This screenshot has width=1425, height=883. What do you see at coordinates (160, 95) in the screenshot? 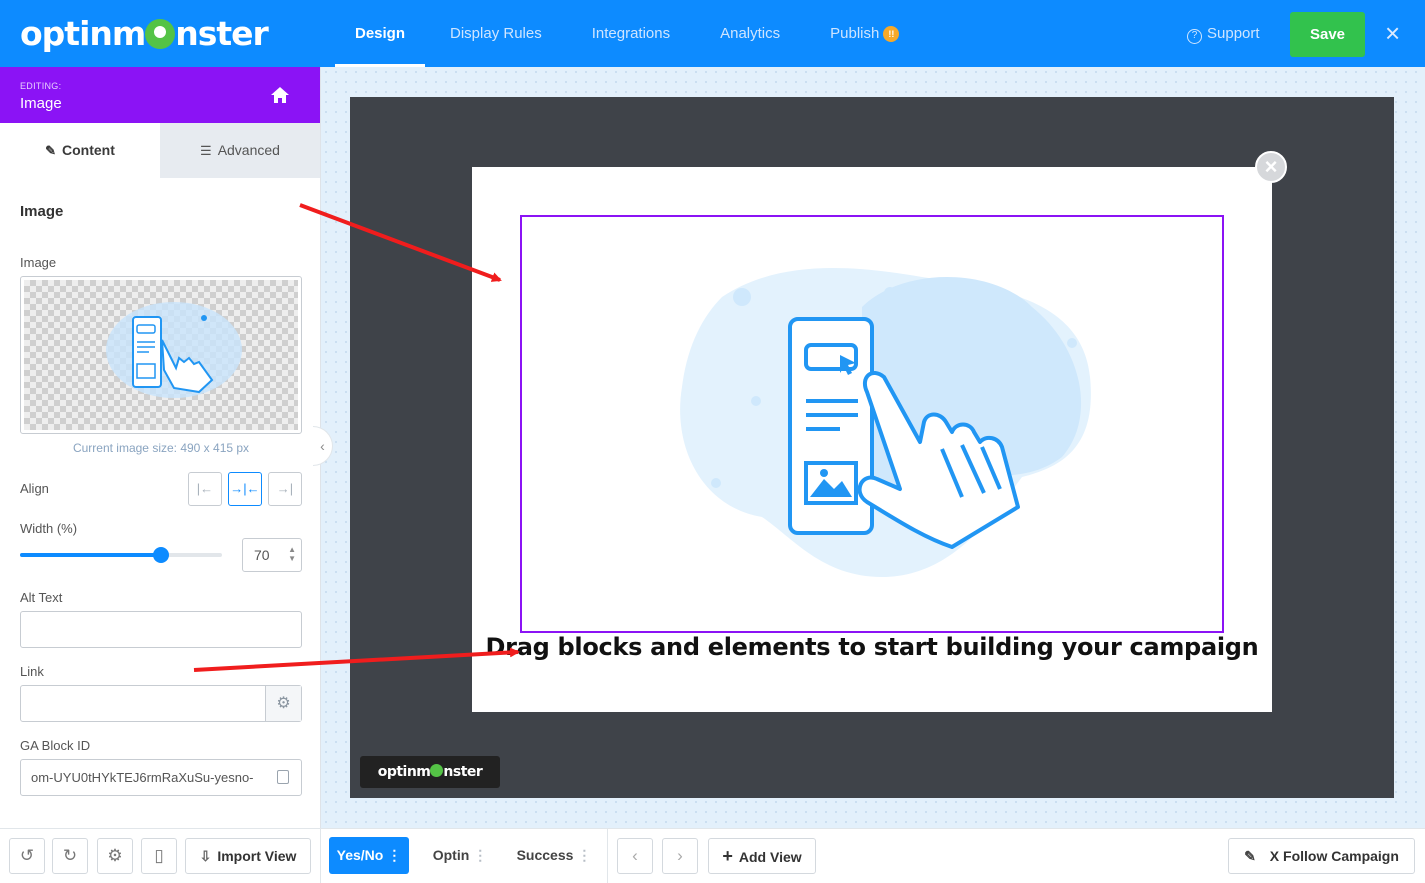
I see `editing-header: EDITING: Image` at bounding box center [160, 95].